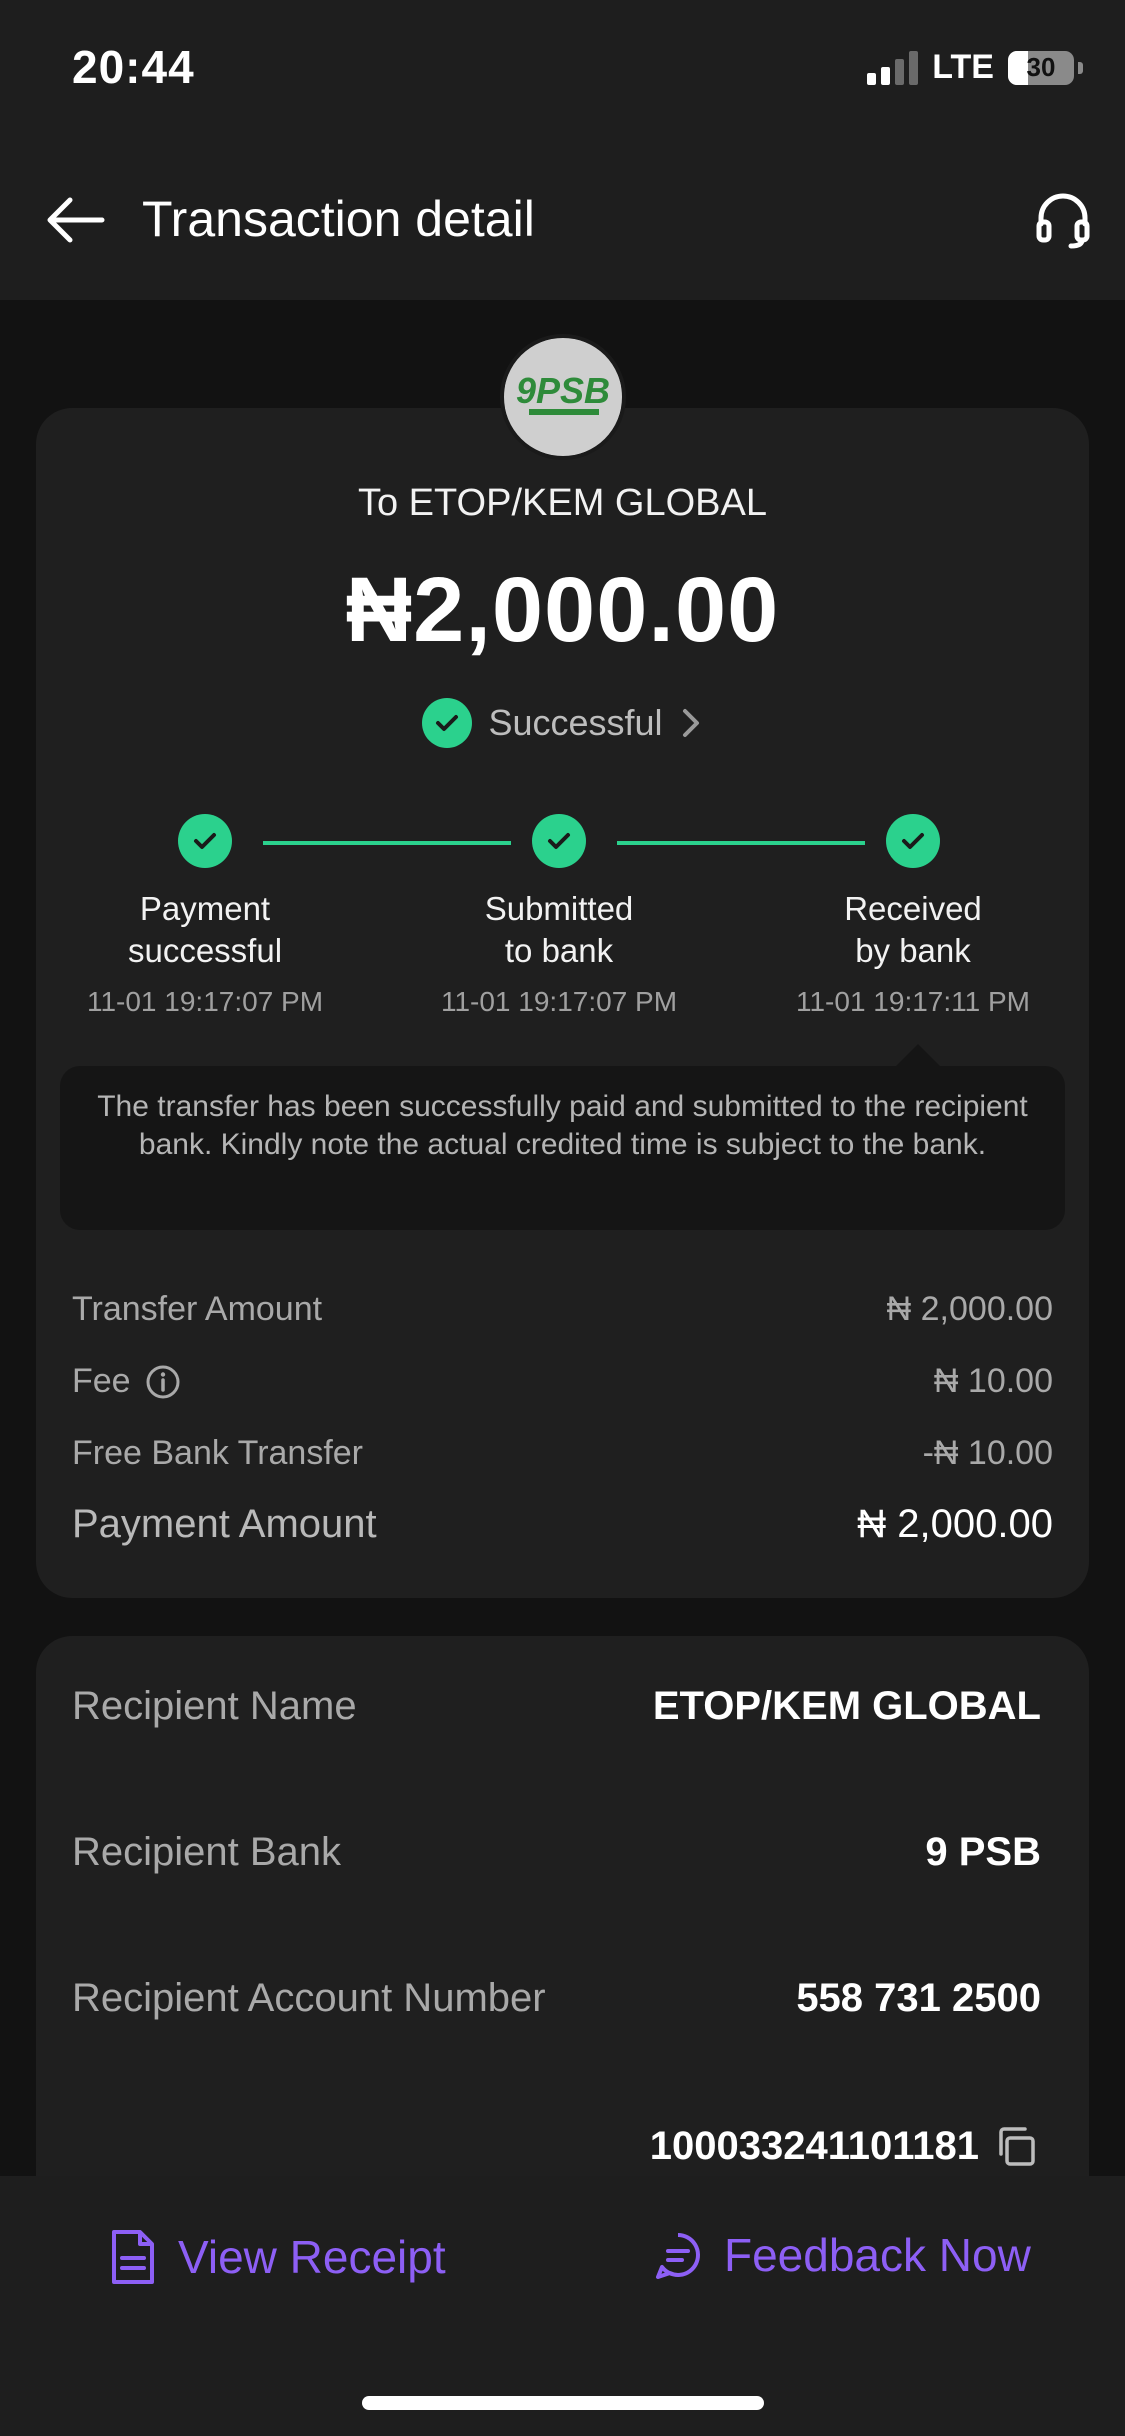 The image size is (1125, 2436). I want to click on recipient-bank-row: Recipient Bank 9 PSB, so click(556, 1852).